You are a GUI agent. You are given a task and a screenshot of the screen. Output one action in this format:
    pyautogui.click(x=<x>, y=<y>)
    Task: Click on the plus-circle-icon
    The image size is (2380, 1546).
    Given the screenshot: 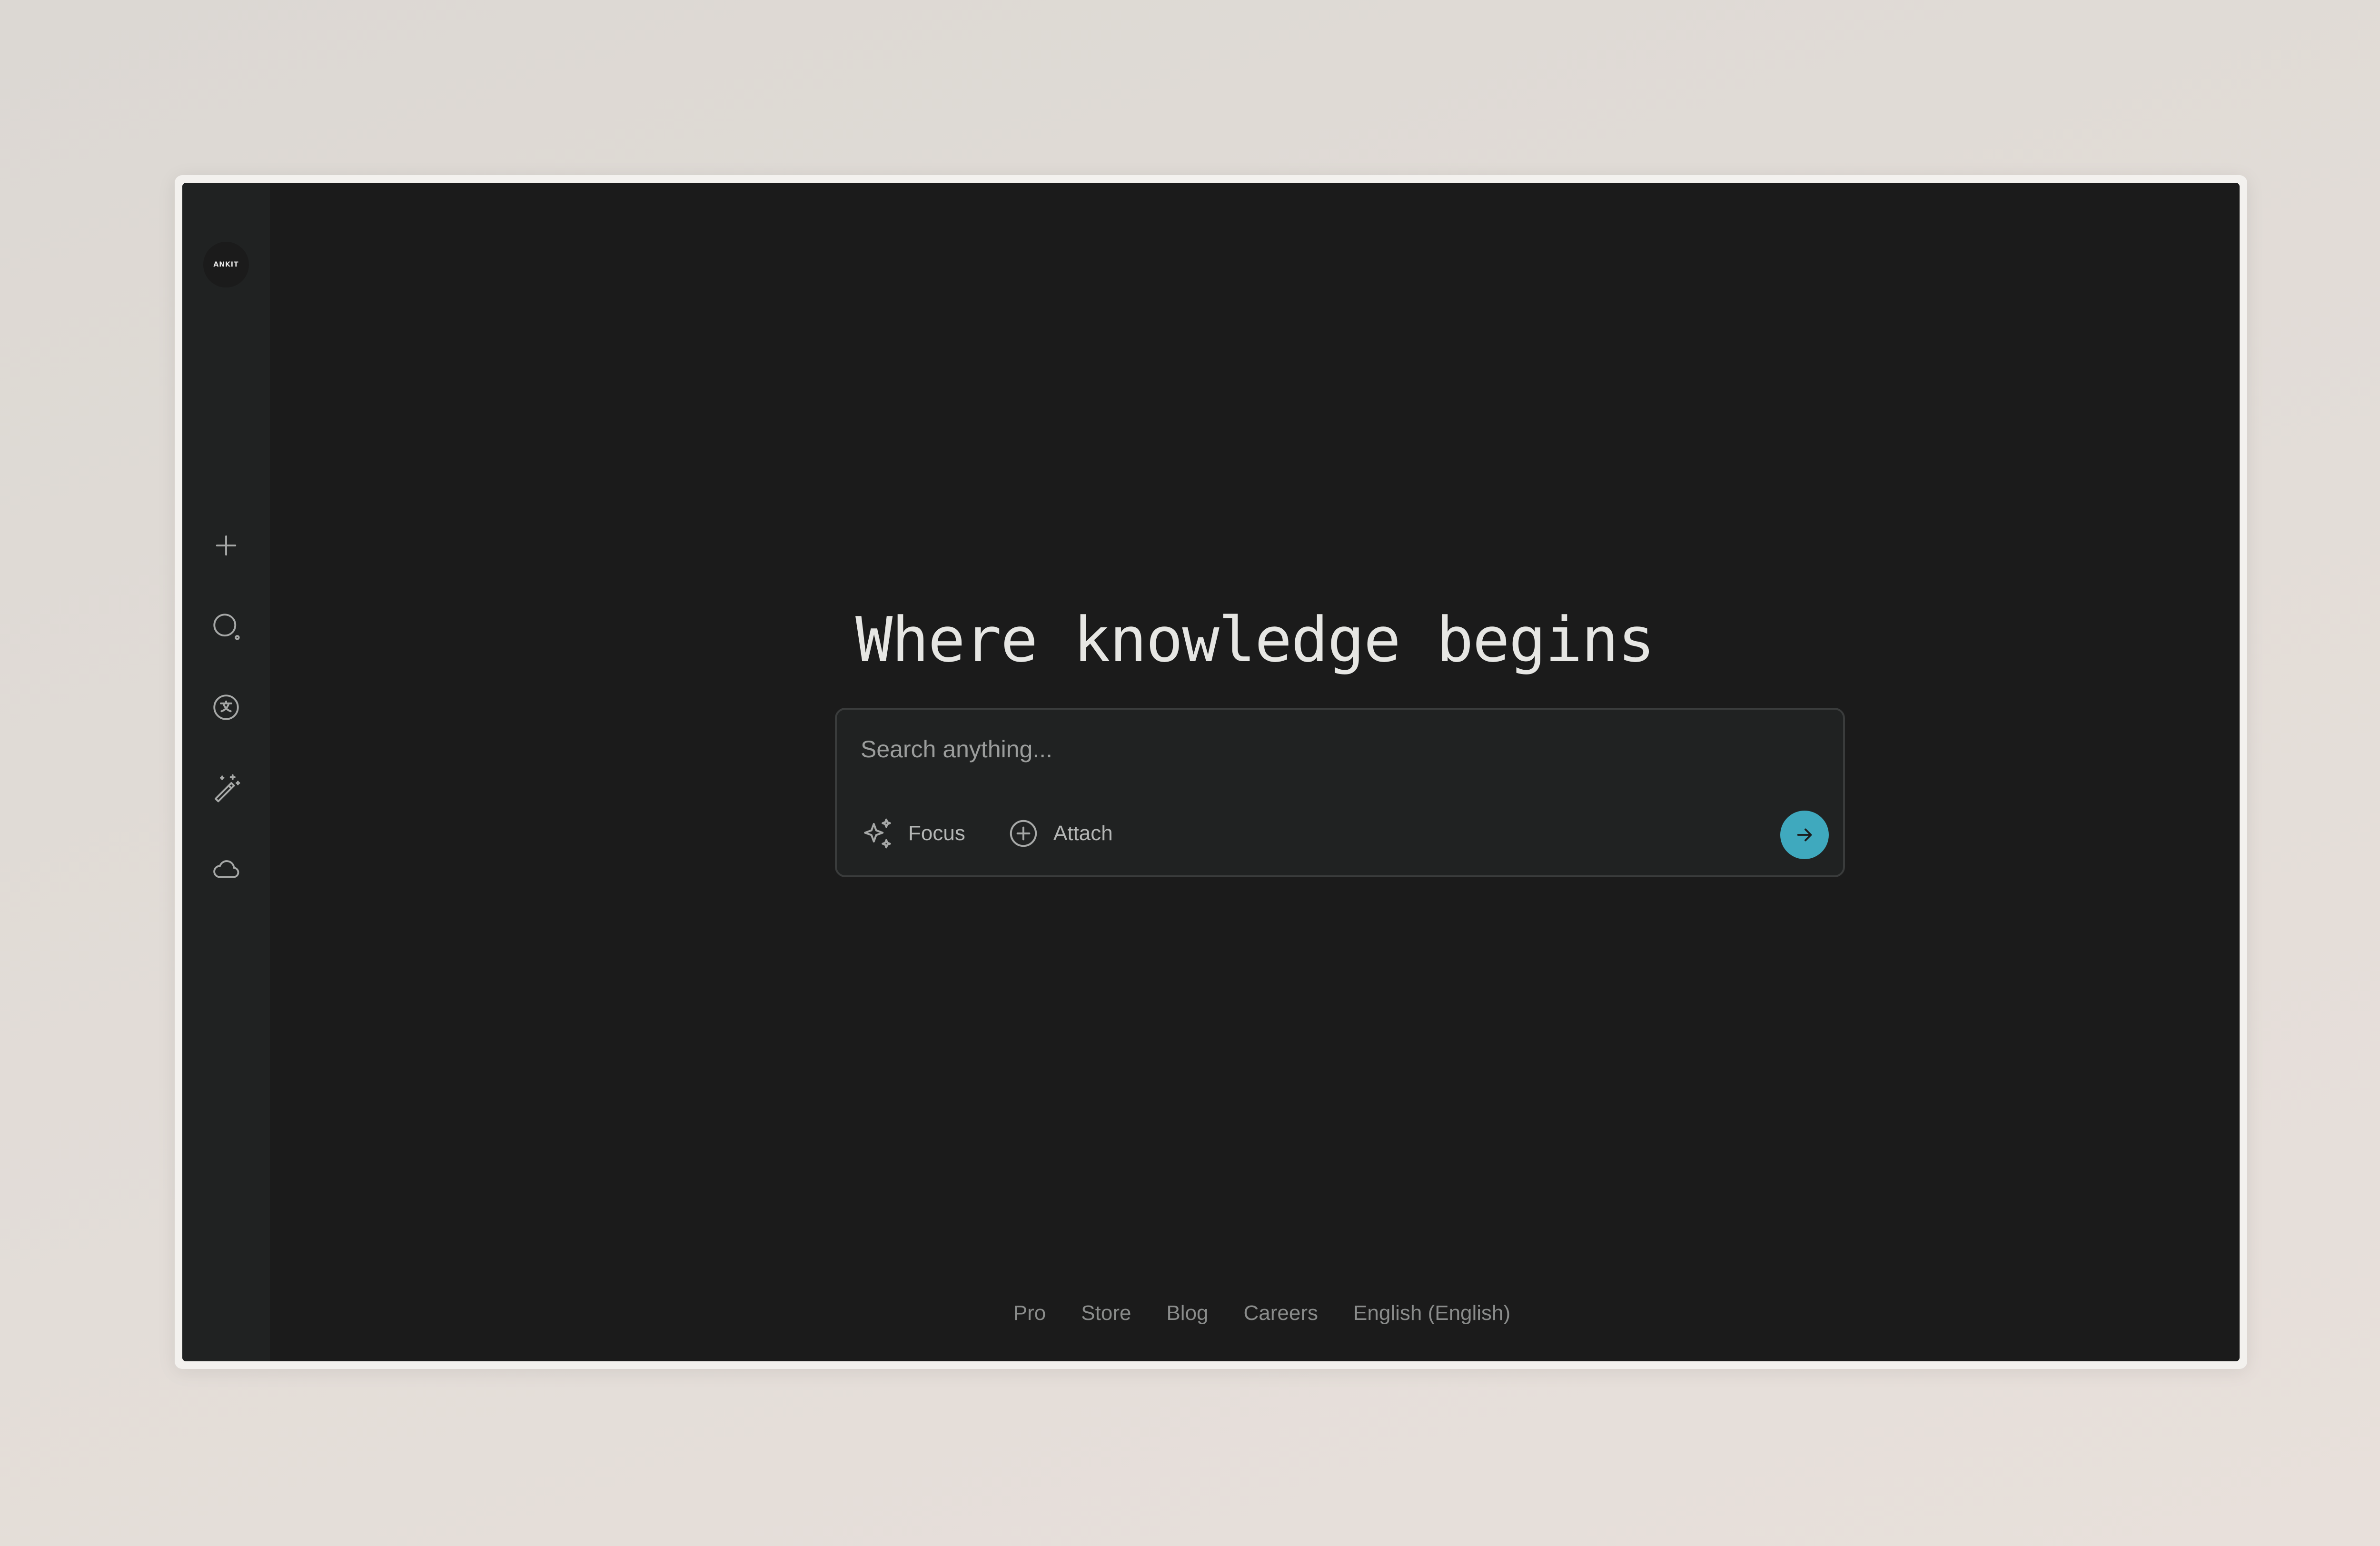 What is the action you would take?
    pyautogui.click(x=1023, y=833)
    